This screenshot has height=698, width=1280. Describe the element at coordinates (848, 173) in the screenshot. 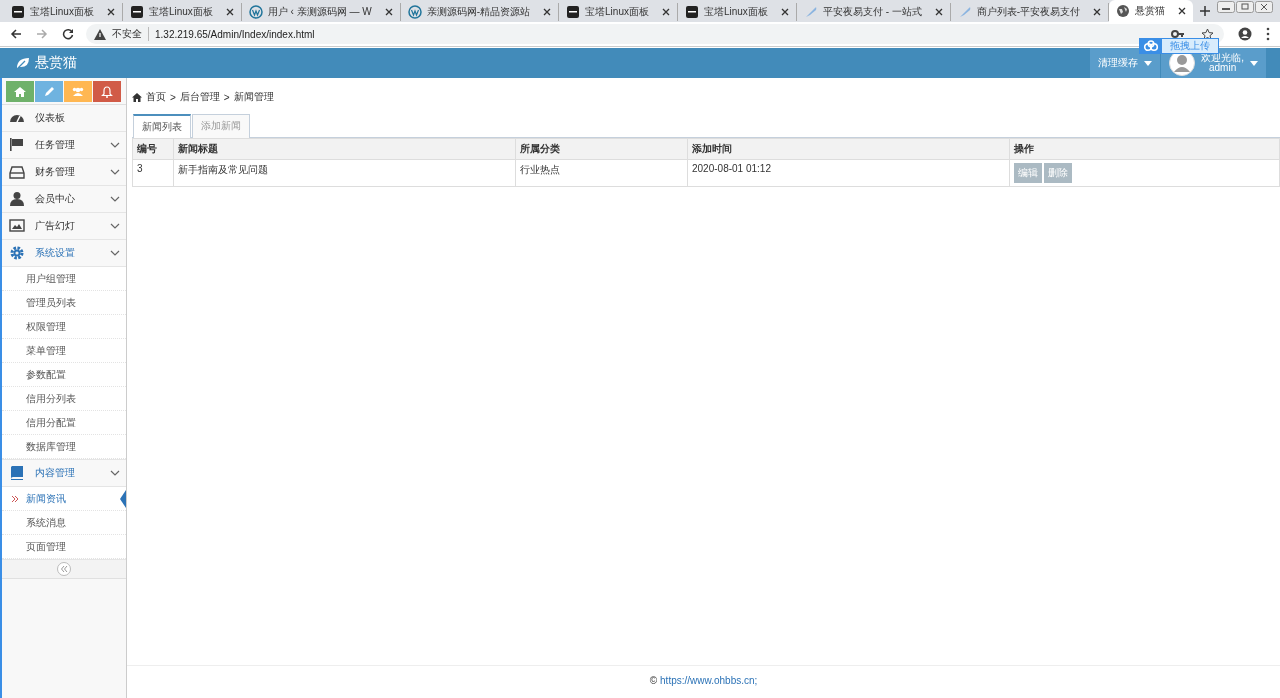

I see `table-cell: 2020-08-01 01:12` at that location.